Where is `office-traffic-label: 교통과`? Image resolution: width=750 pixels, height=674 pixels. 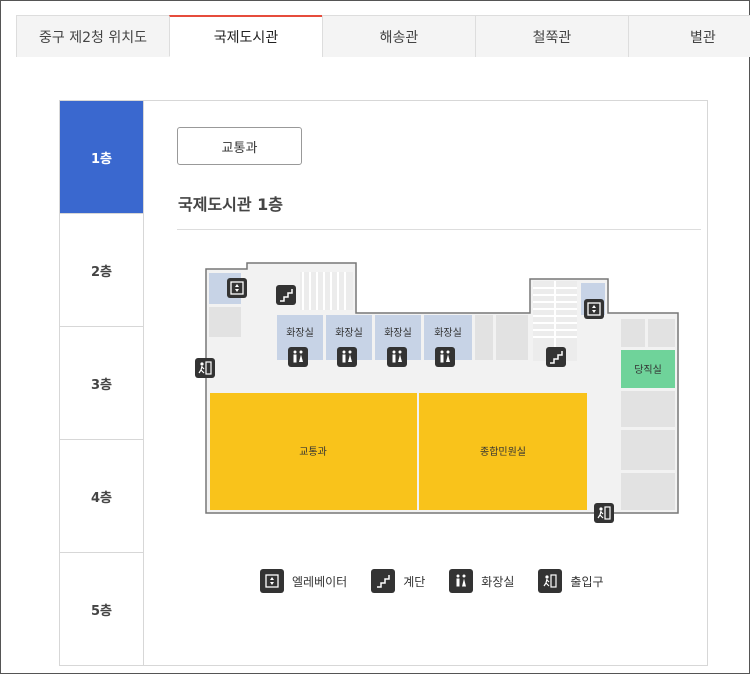 office-traffic-label: 교통과 is located at coordinates (313, 452).